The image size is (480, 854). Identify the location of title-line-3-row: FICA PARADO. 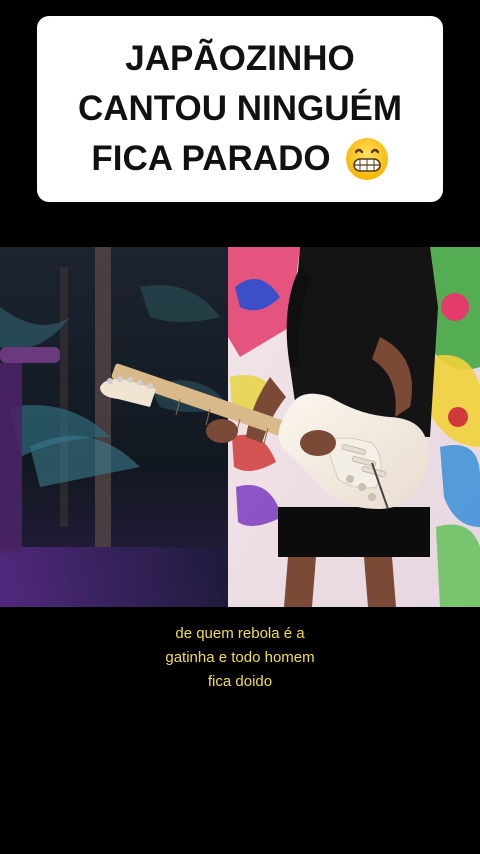
(239, 159).